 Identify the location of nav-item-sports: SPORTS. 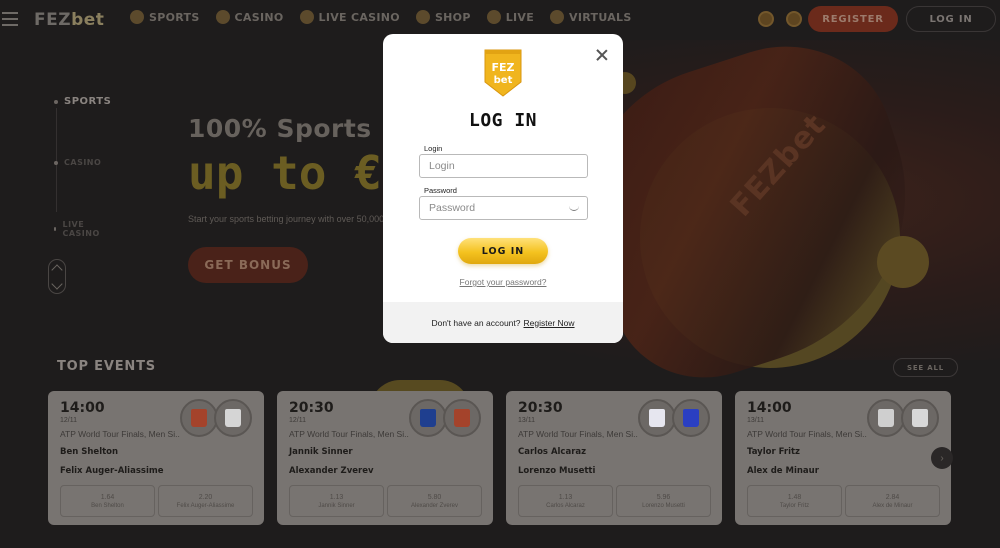
(165, 17).